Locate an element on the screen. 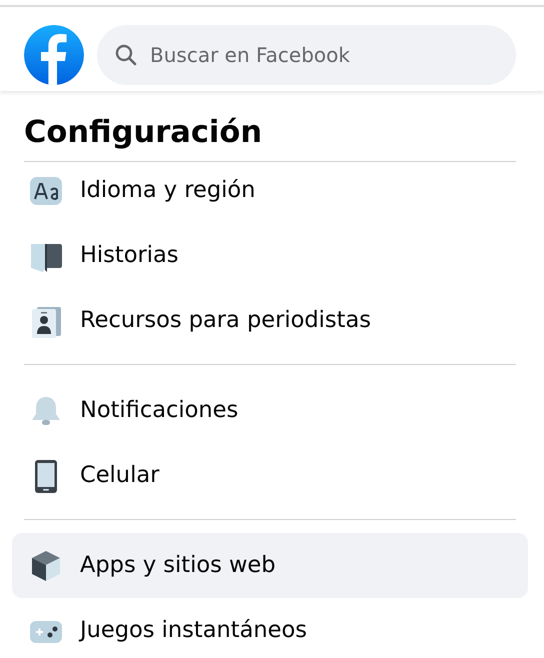  search-field: Buscar en Facebook is located at coordinates (306, 55).